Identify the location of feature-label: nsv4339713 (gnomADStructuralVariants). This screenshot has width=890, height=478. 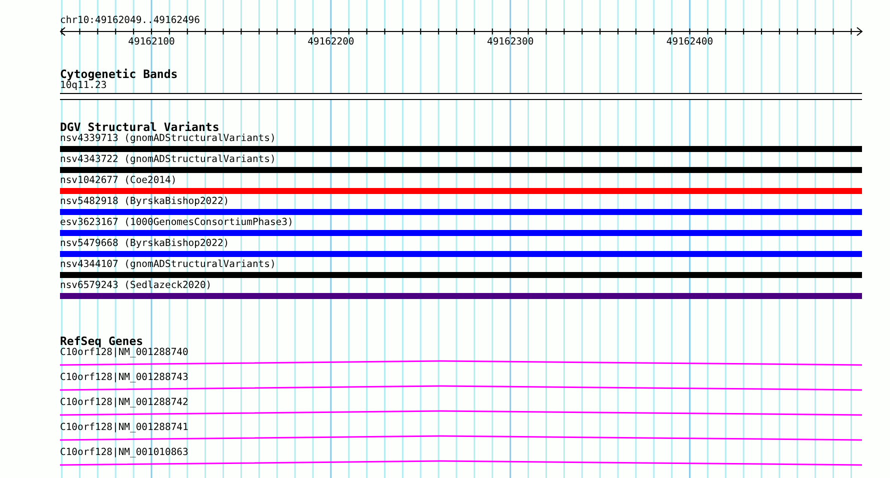
(168, 139).